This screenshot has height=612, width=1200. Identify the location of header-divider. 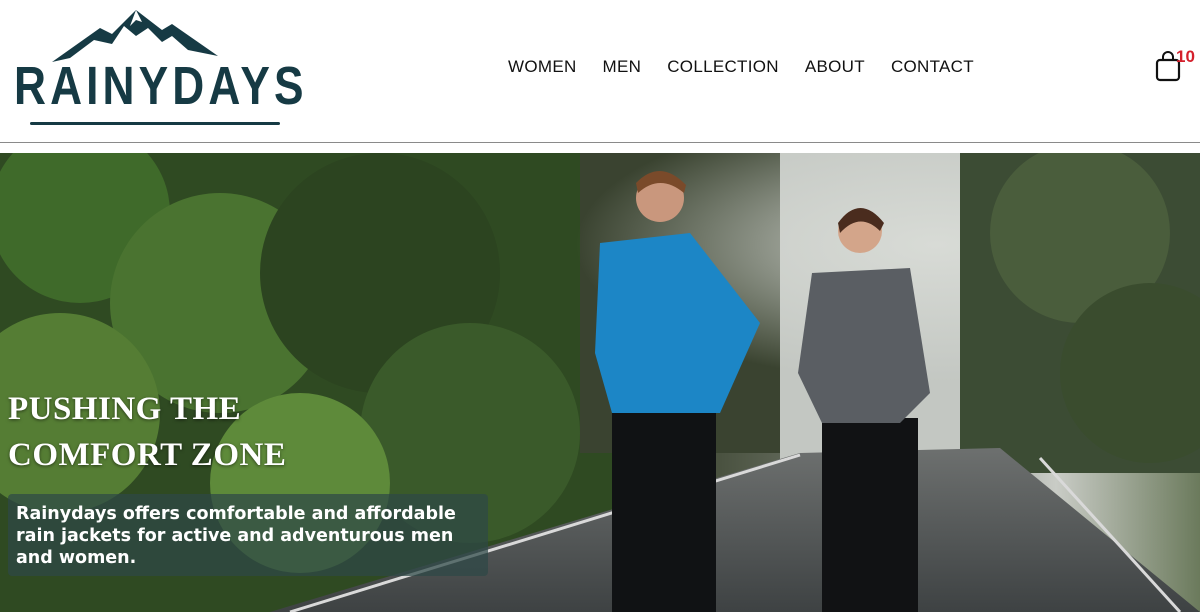
(600, 142).